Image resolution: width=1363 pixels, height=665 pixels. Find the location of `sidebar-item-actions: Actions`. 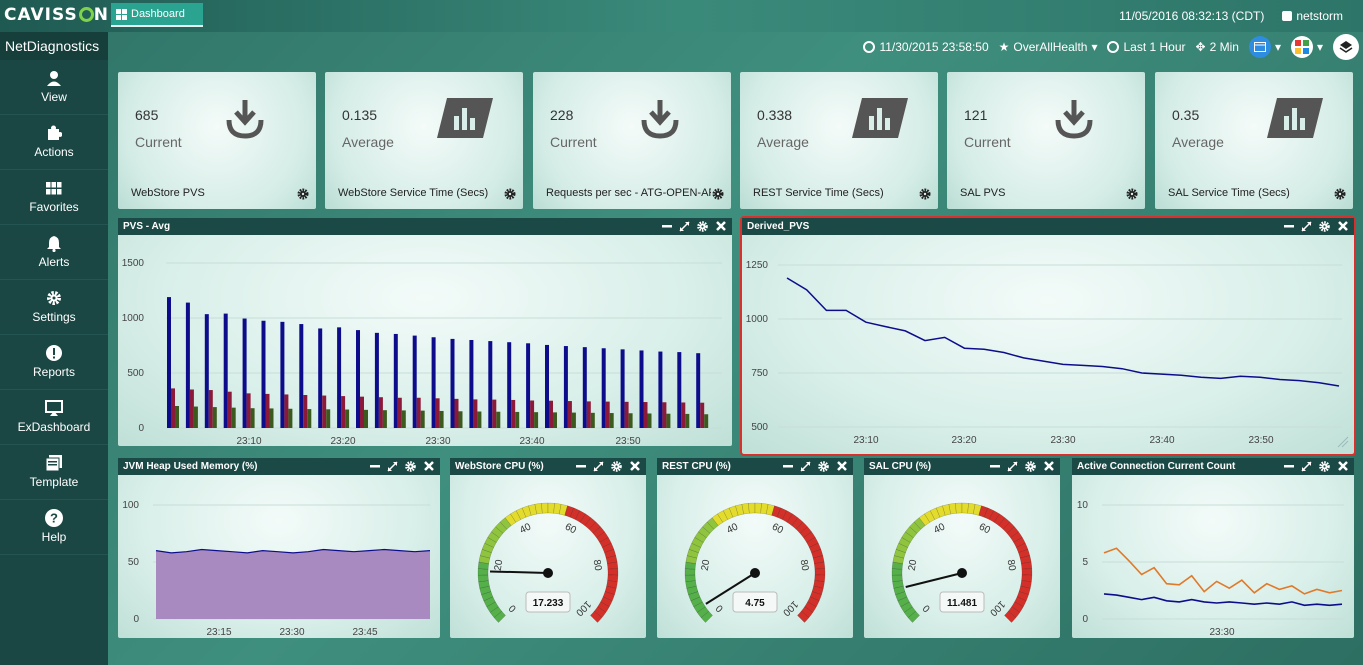

sidebar-item-actions: Actions is located at coordinates (54, 142).